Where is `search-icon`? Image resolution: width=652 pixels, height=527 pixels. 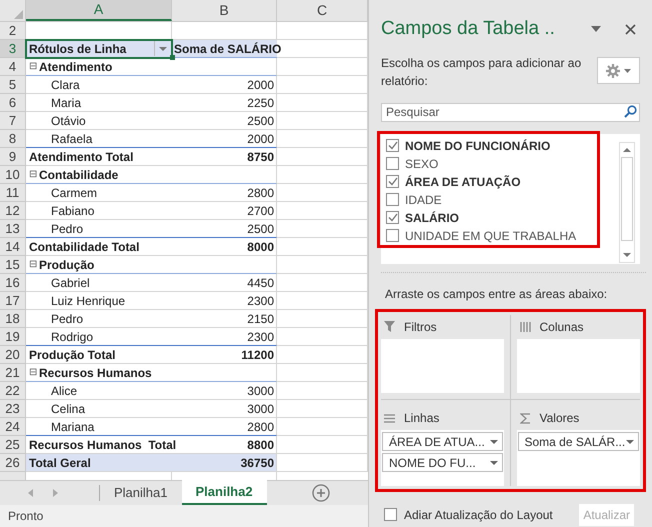
search-icon is located at coordinates (630, 111).